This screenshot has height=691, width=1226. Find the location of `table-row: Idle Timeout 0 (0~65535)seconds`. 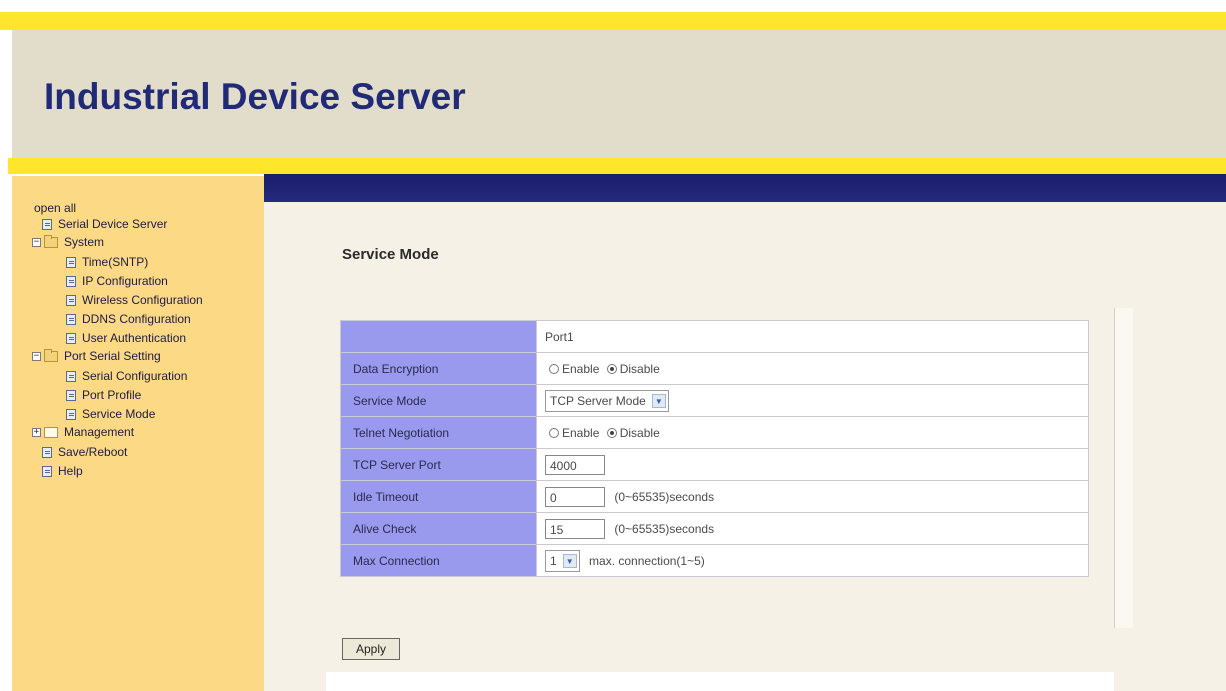

table-row: Idle Timeout 0 (0~65535)seconds is located at coordinates (714, 496).